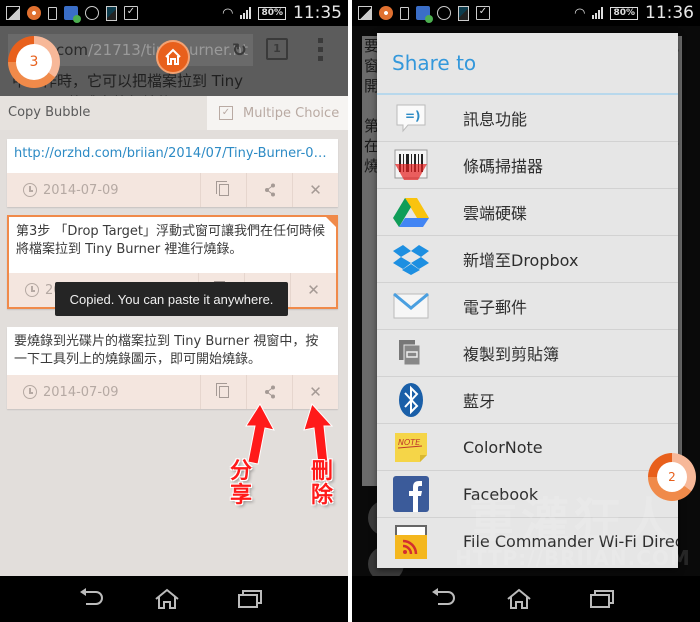 This screenshot has height=622, width=700. Describe the element at coordinates (111, 13) in the screenshot. I see `device-icon` at that location.